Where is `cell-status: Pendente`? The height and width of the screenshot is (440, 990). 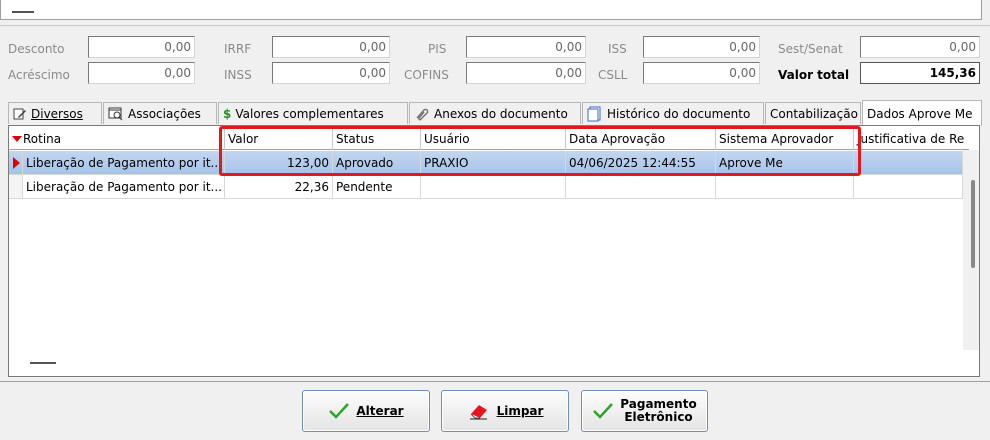 cell-status: Pendente is located at coordinates (377, 187).